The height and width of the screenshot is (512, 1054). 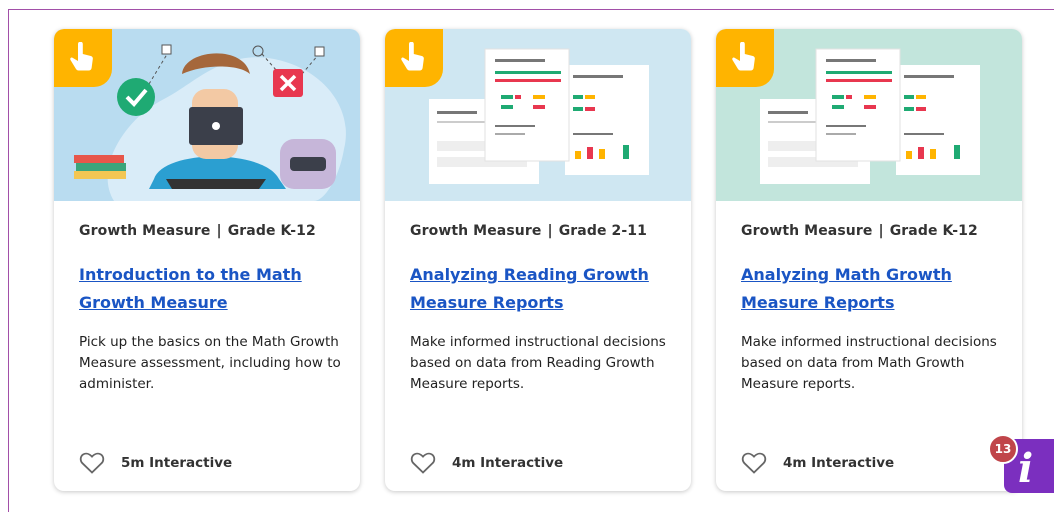 I want to click on card-title-link: Analyzing Math Growth Measure Reports, so click(x=872, y=289).